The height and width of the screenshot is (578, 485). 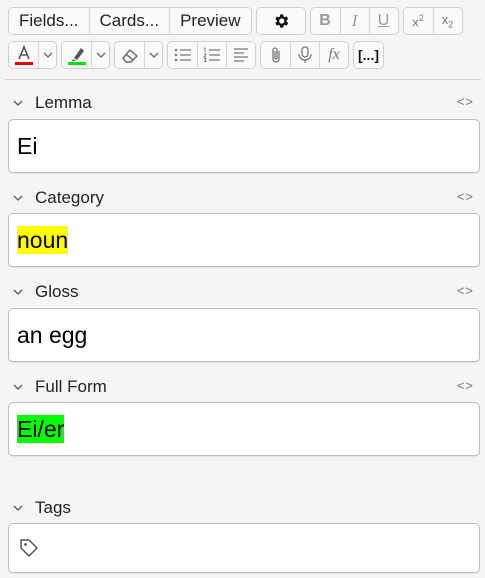 I want to click on options-group, so click(x=280, y=21).